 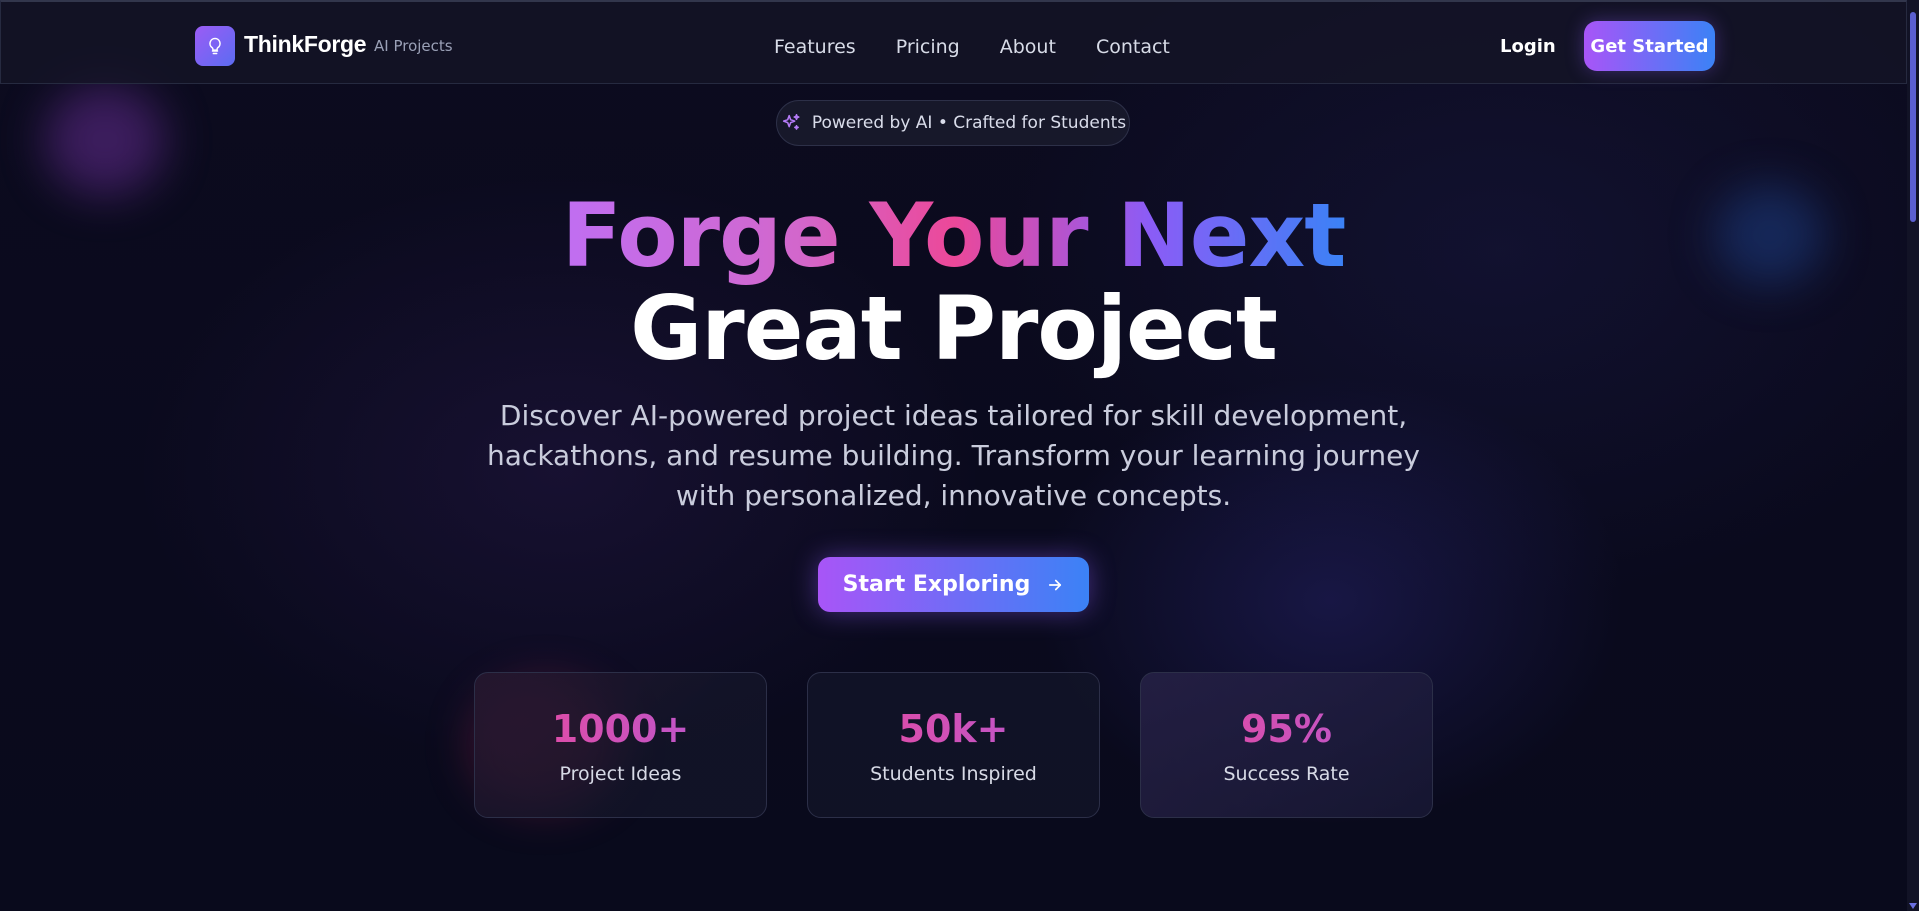 What do you see at coordinates (928, 47) in the screenshot?
I see `nav-link-pricing: Pricing` at bounding box center [928, 47].